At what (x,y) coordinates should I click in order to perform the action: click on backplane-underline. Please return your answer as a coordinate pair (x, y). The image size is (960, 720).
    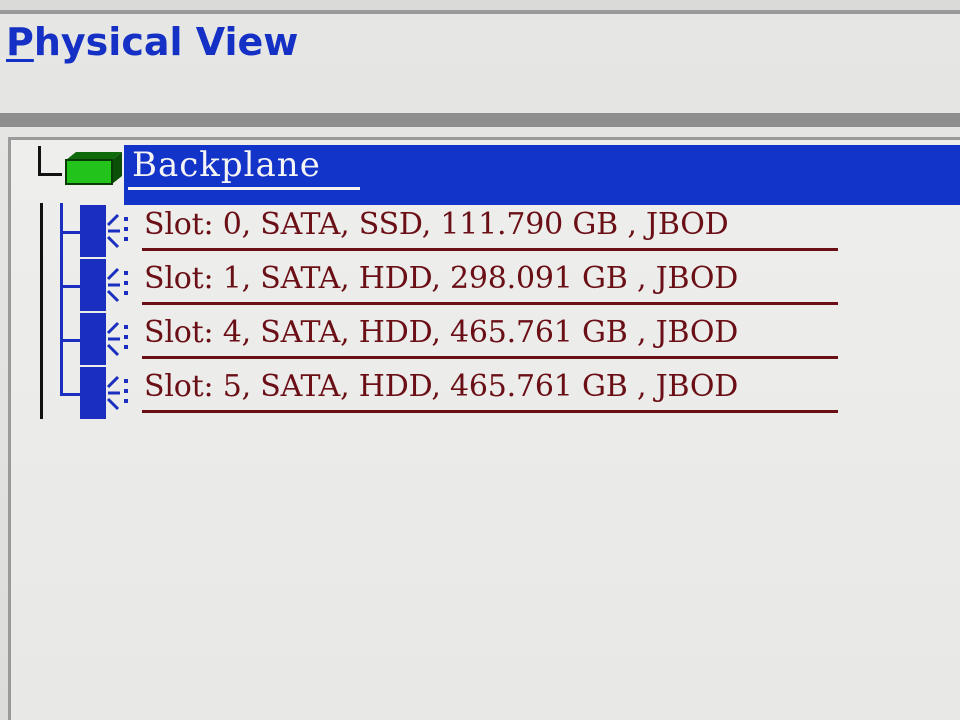
    Looking at the image, I should click on (244, 188).